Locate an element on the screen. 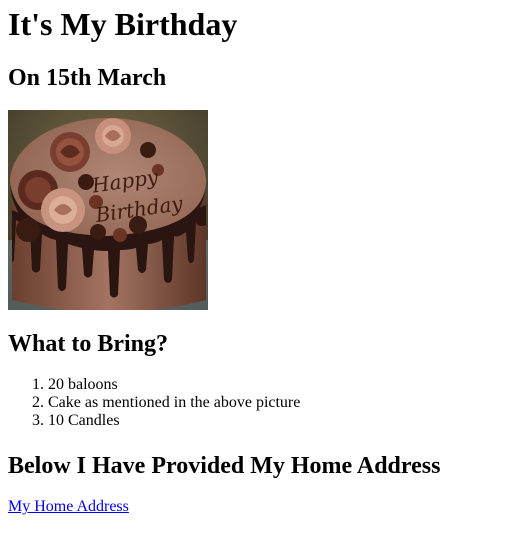  birthday-cake-image: Happy Birthday is located at coordinates (108, 210).